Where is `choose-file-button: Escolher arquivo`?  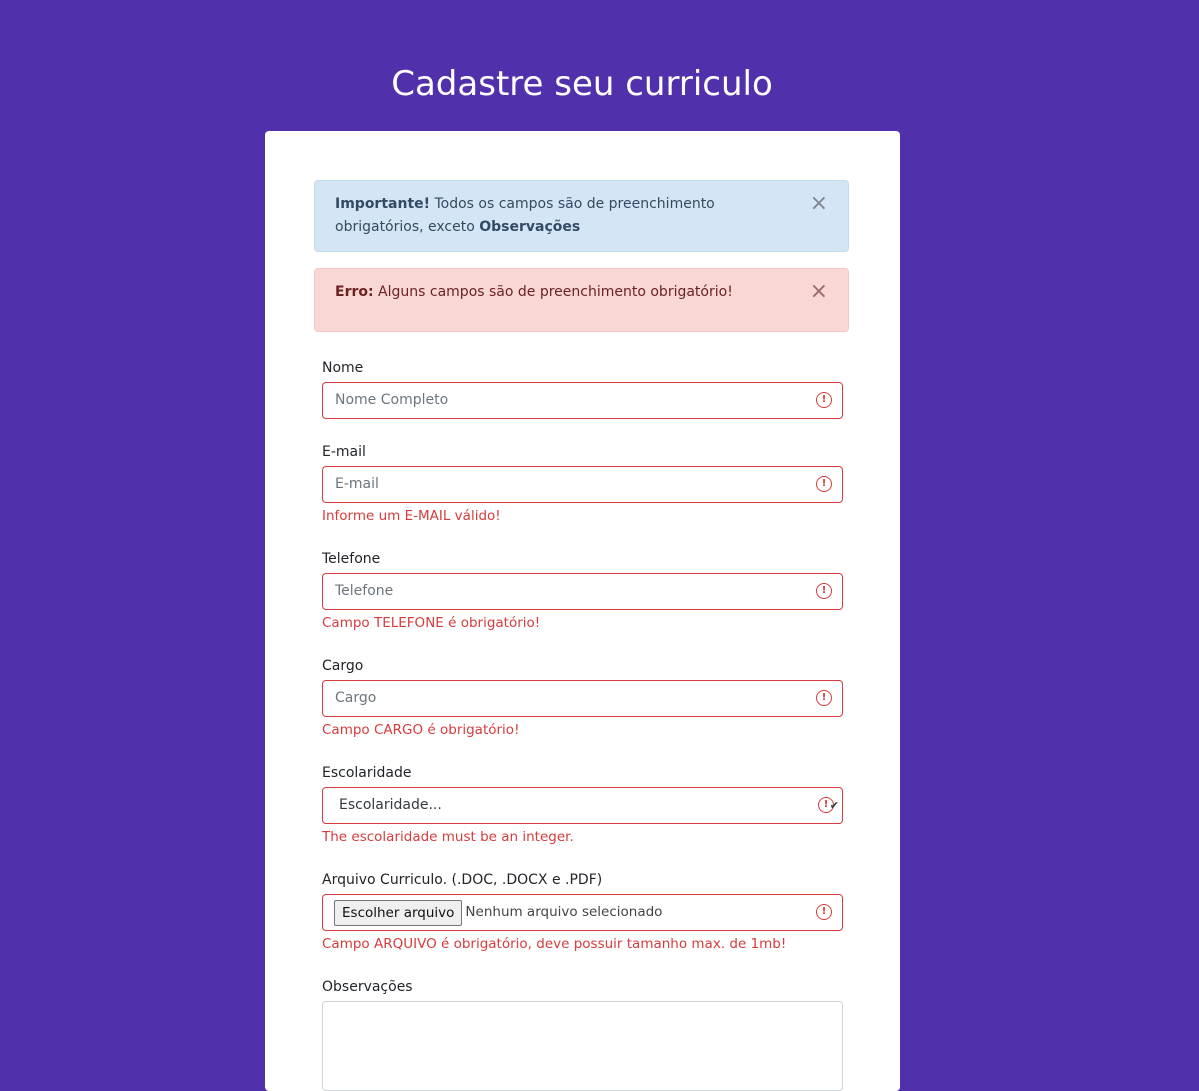
choose-file-button: Escolher arquivo is located at coordinates (398, 912).